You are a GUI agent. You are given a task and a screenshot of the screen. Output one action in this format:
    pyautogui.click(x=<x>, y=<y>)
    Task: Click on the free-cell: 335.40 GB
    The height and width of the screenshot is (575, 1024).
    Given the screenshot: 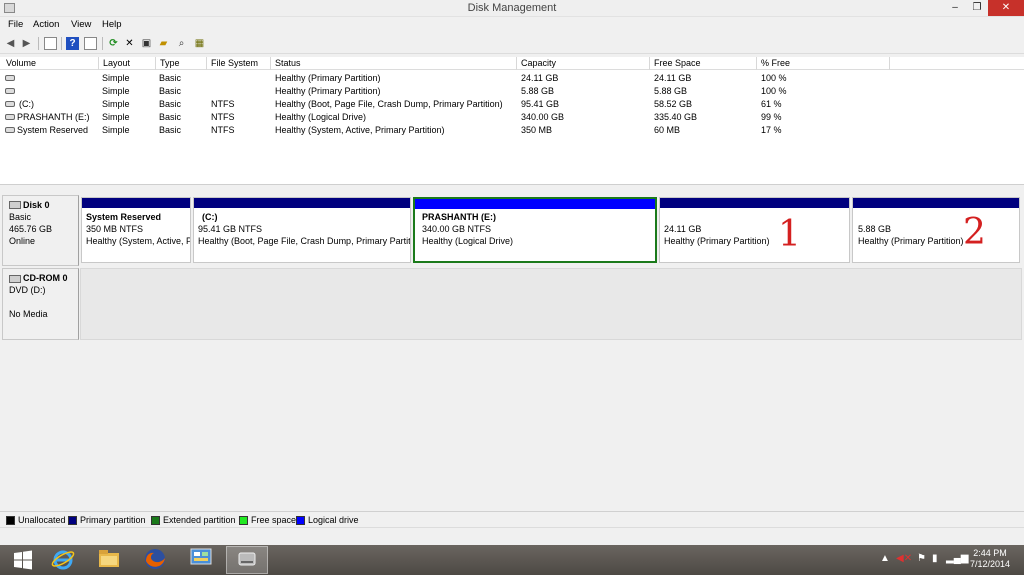 What is the action you would take?
    pyautogui.click(x=676, y=117)
    